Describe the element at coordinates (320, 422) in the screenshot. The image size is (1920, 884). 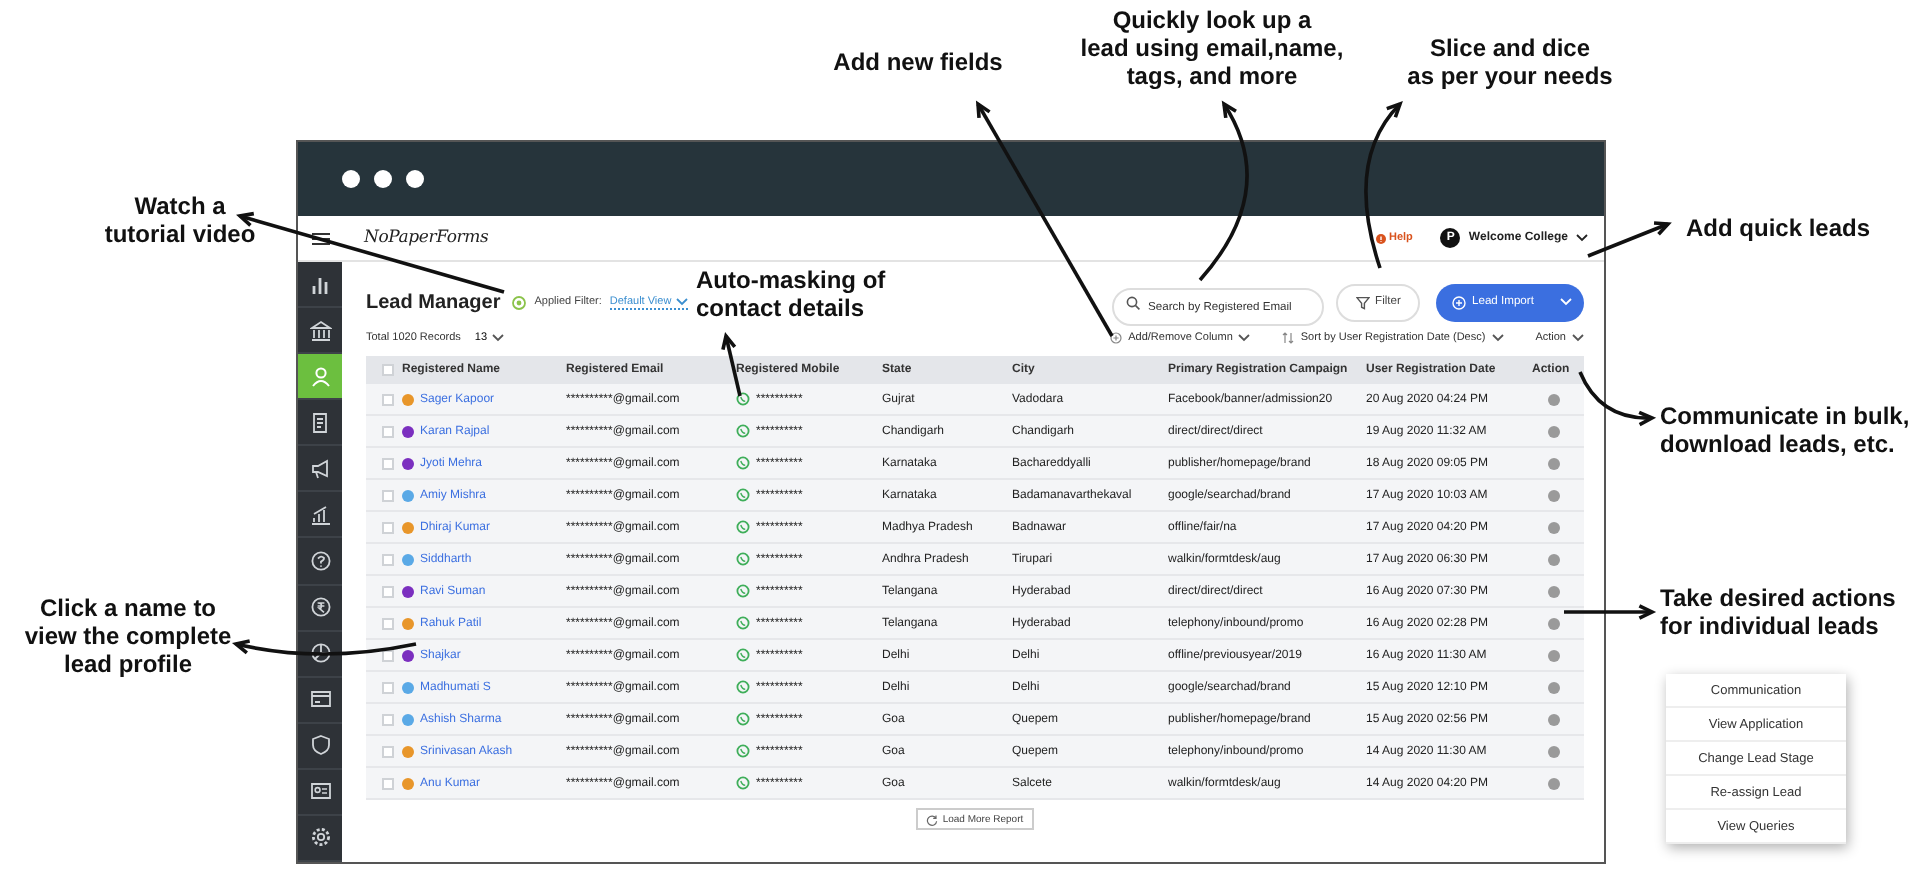
I see `document-icon` at that location.